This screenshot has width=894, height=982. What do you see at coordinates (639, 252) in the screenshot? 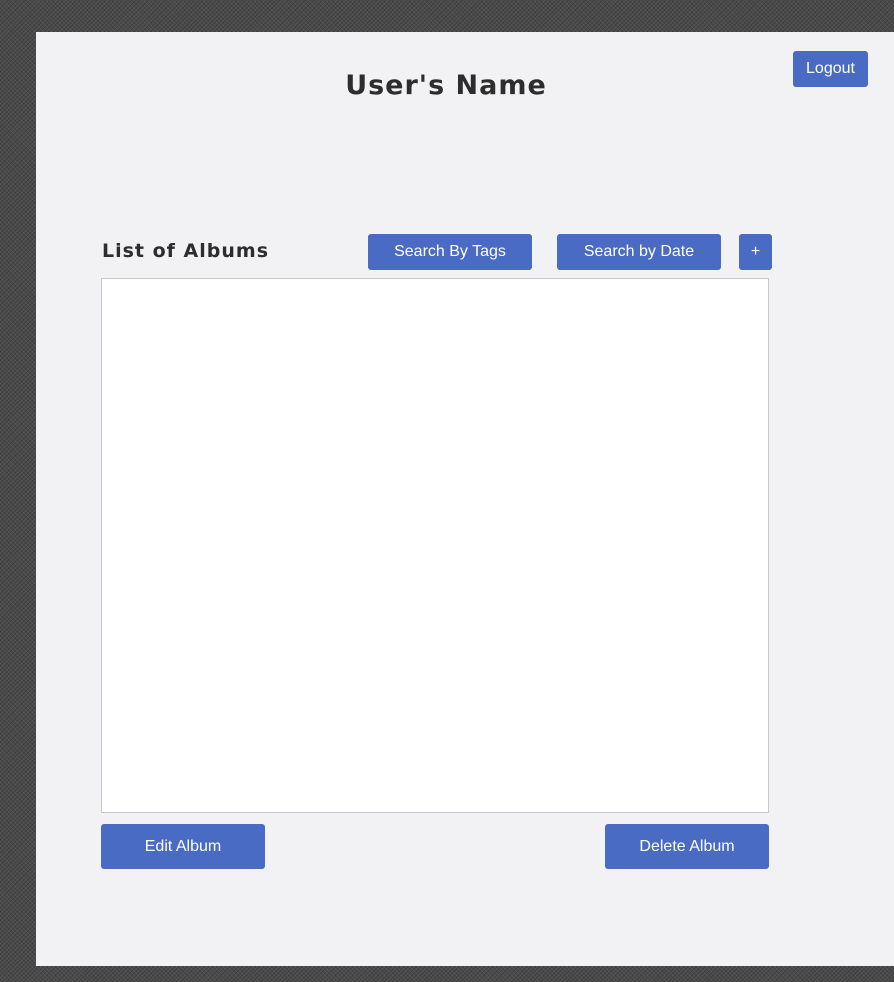
I see `search-by-date-button: Search by Date` at bounding box center [639, 252].